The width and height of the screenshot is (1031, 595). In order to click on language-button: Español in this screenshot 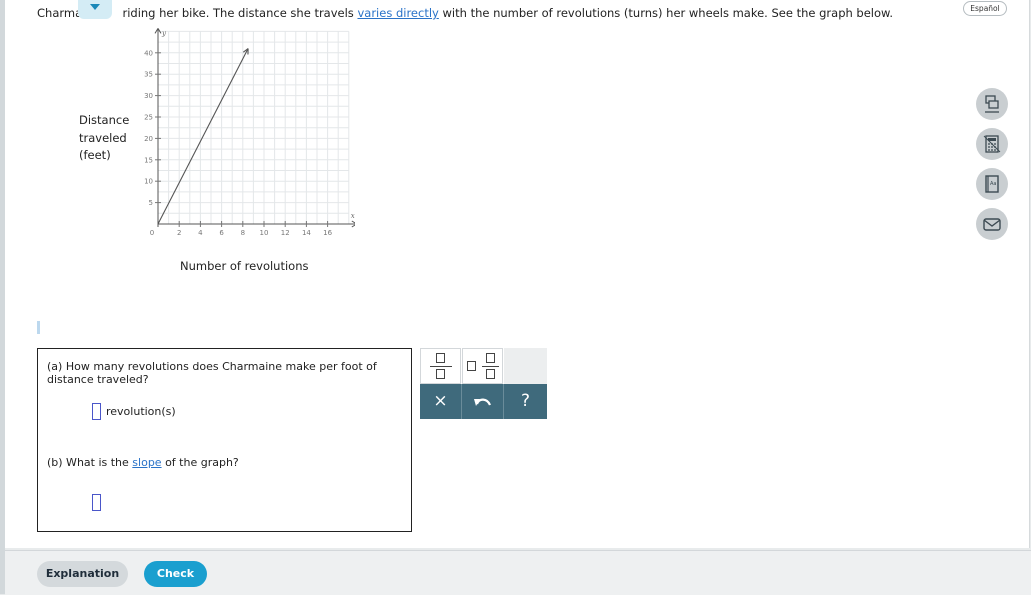, I will do `click(985, 8)`.